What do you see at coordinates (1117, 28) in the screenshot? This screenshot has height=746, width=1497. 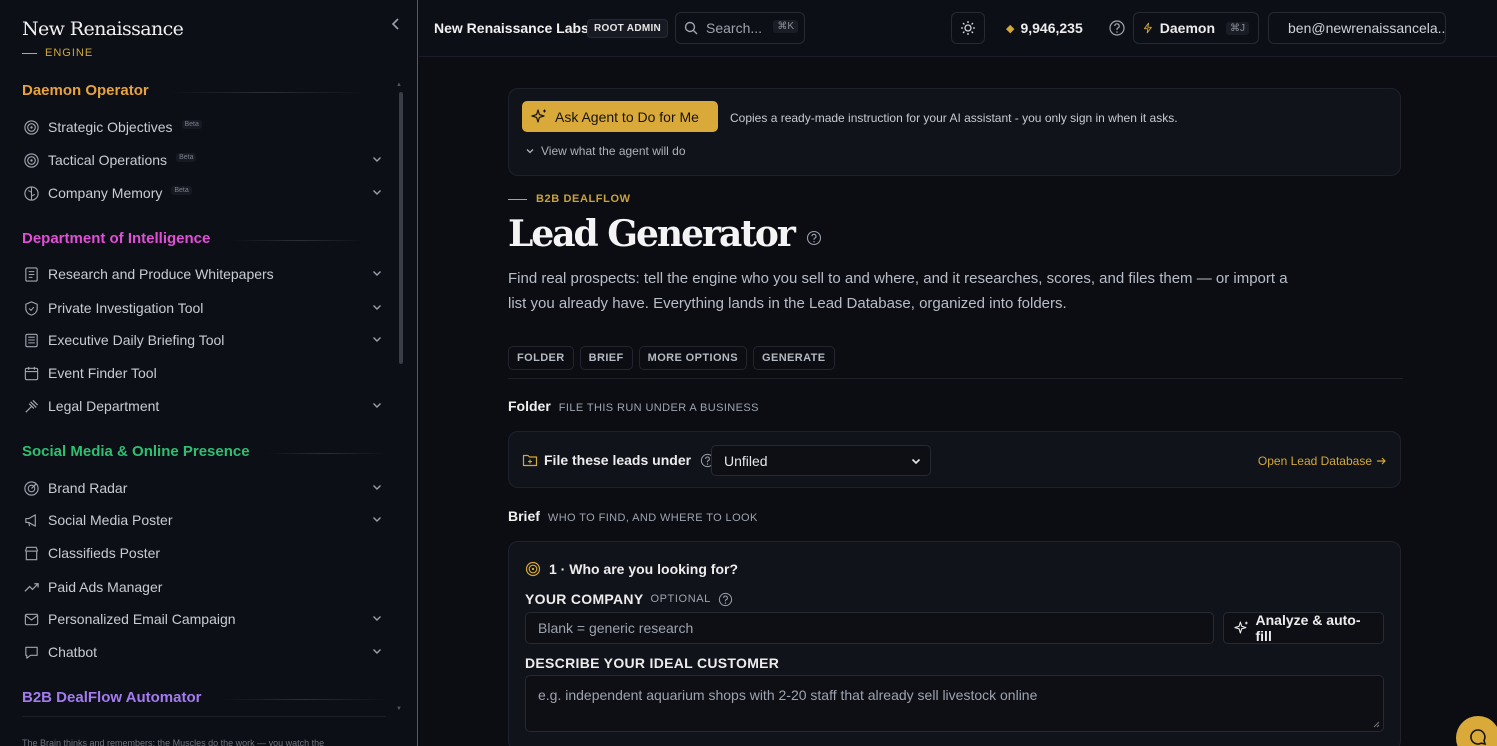 I see `help-button` at bounding box center [1117, 28].